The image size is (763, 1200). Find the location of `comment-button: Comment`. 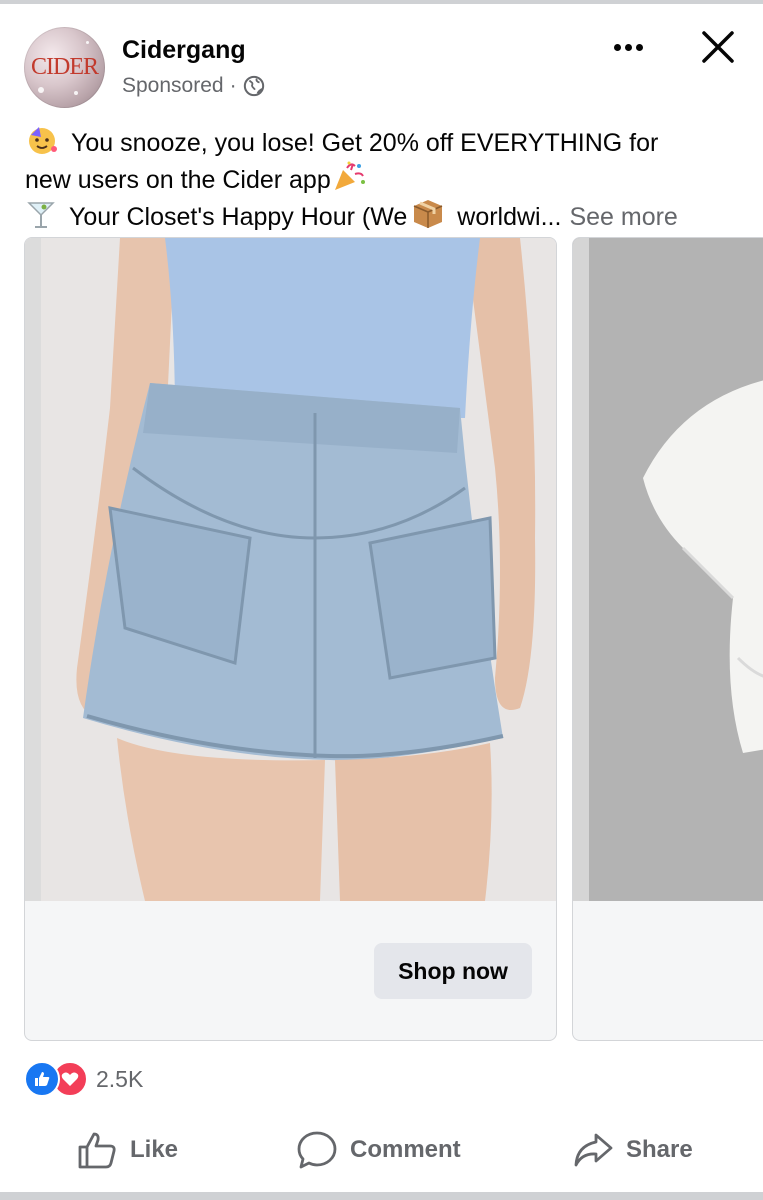

comment-button: Comment is located at coordinates (378, 1150).